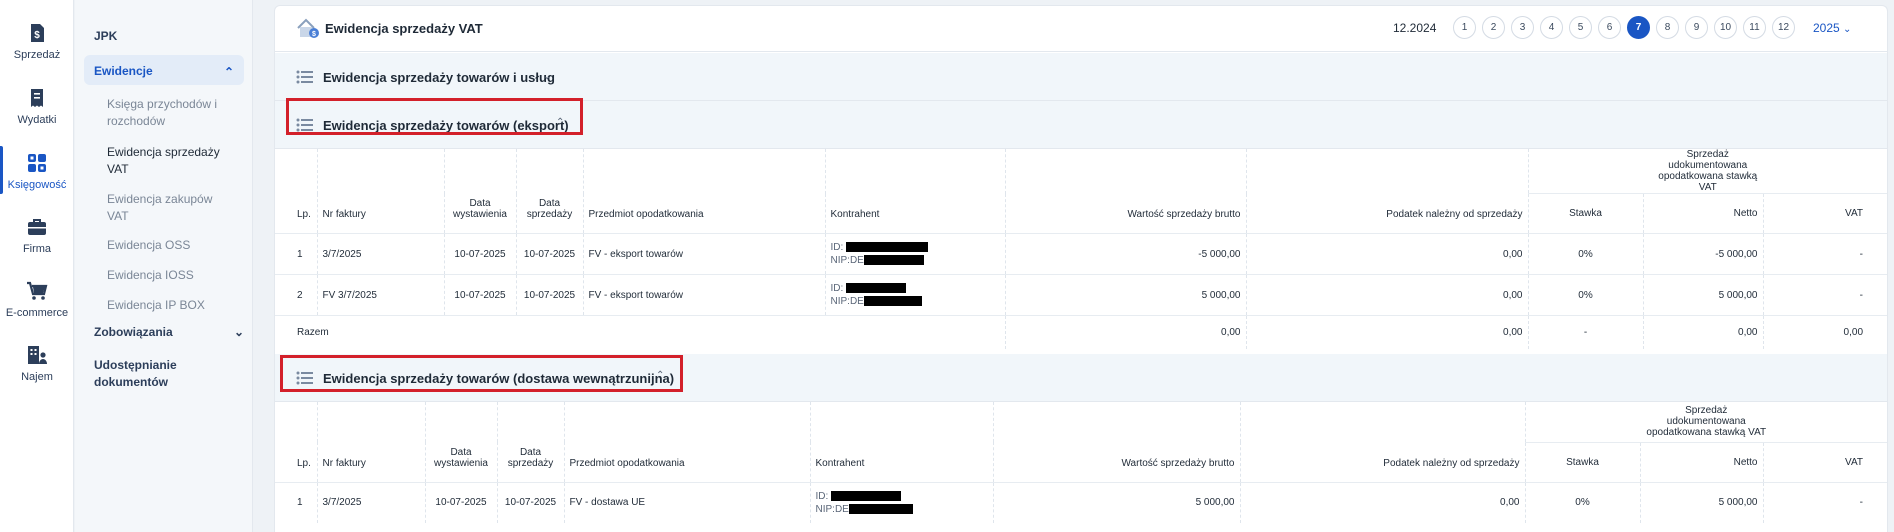 The width and height of the screenshot is (1894, 532). Describe the element at coordinates (37, 249) in the screenshot. I see `rail-label: Firma` at that location.